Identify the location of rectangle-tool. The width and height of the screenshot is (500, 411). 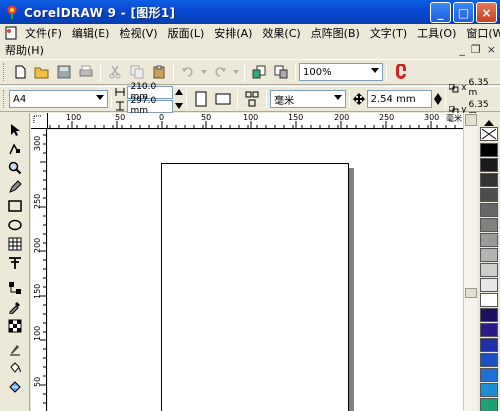
(15, 206).